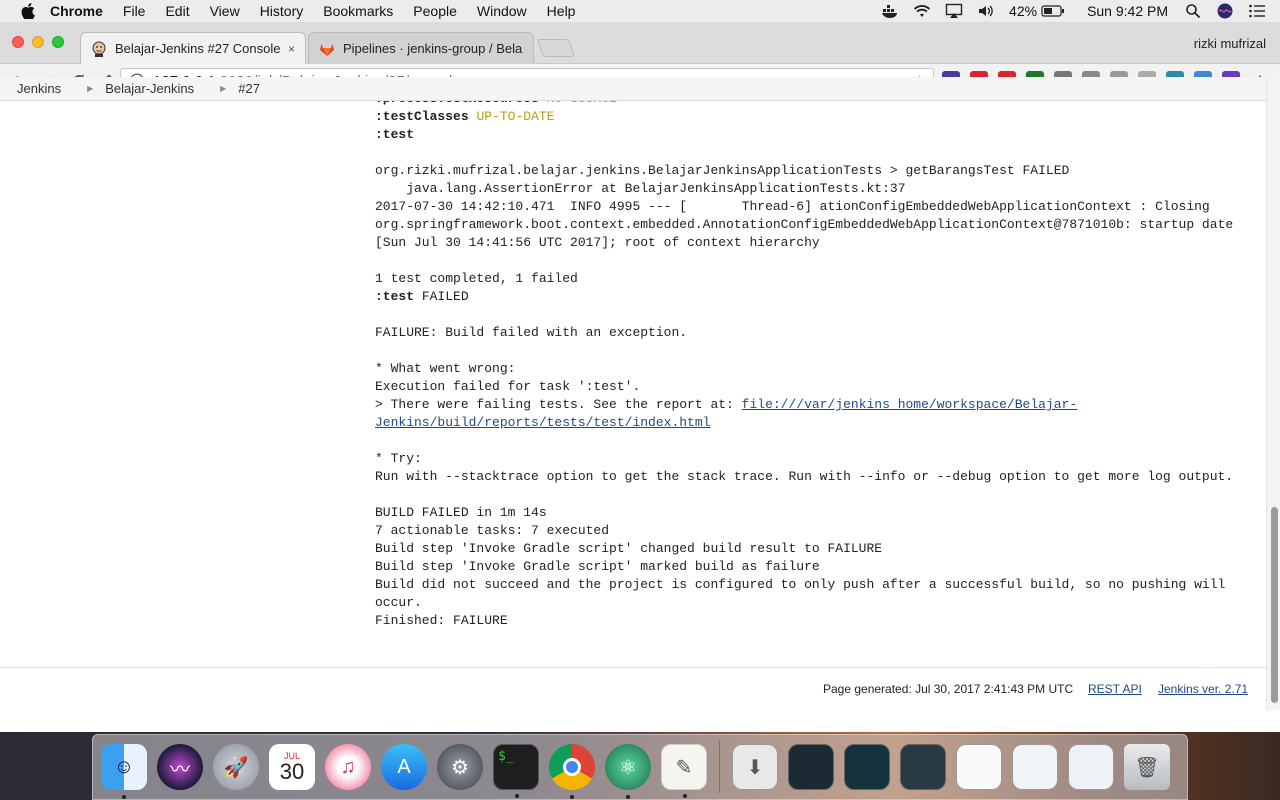 The width and height of the screenshot is (1280, 800). I want to click on console-line: * What went wrong:, so click(445, 368).